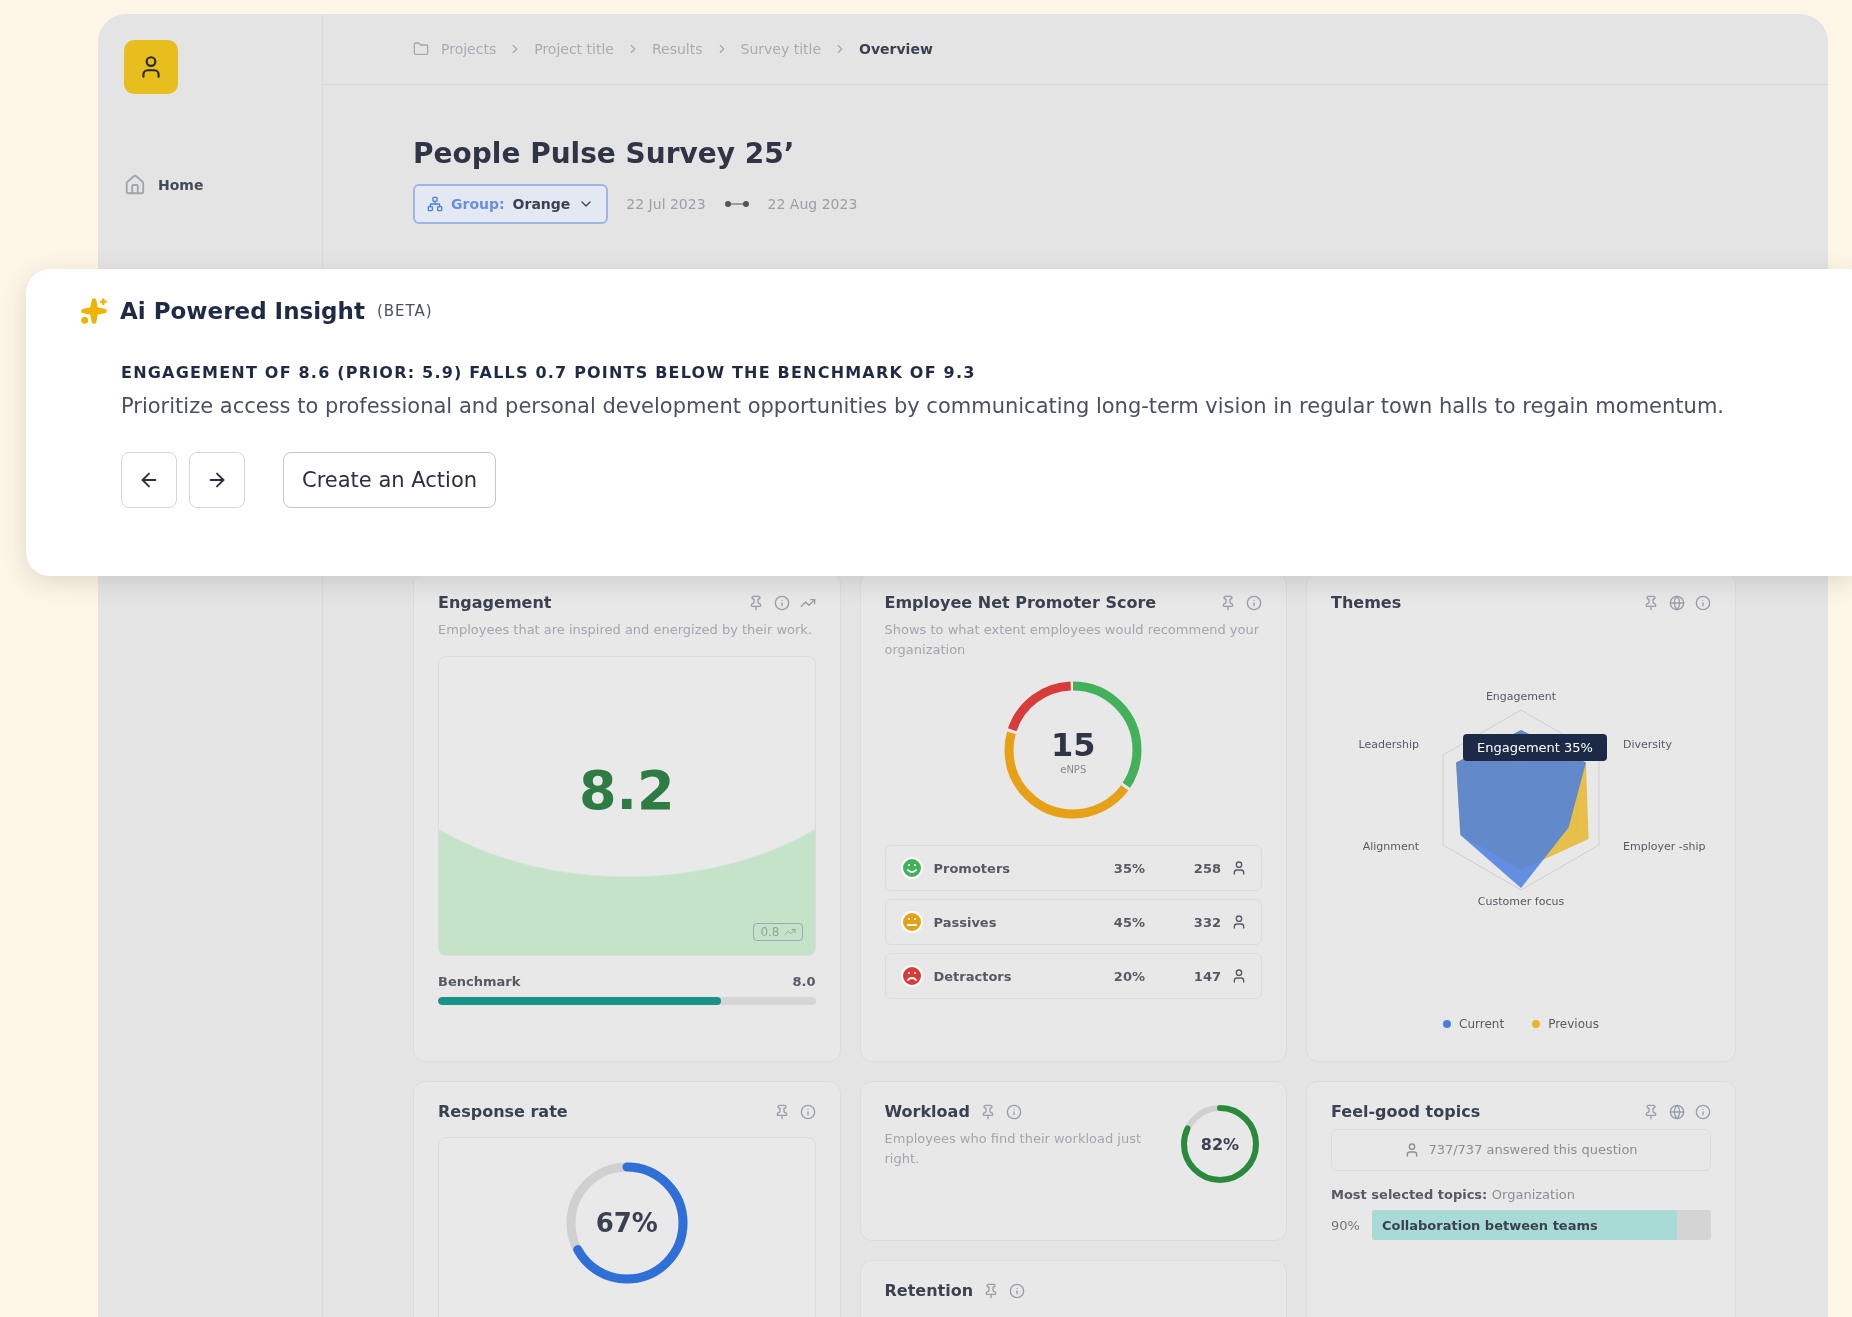  I want to click on benchmark-value: 8.0, so click(804, 981).